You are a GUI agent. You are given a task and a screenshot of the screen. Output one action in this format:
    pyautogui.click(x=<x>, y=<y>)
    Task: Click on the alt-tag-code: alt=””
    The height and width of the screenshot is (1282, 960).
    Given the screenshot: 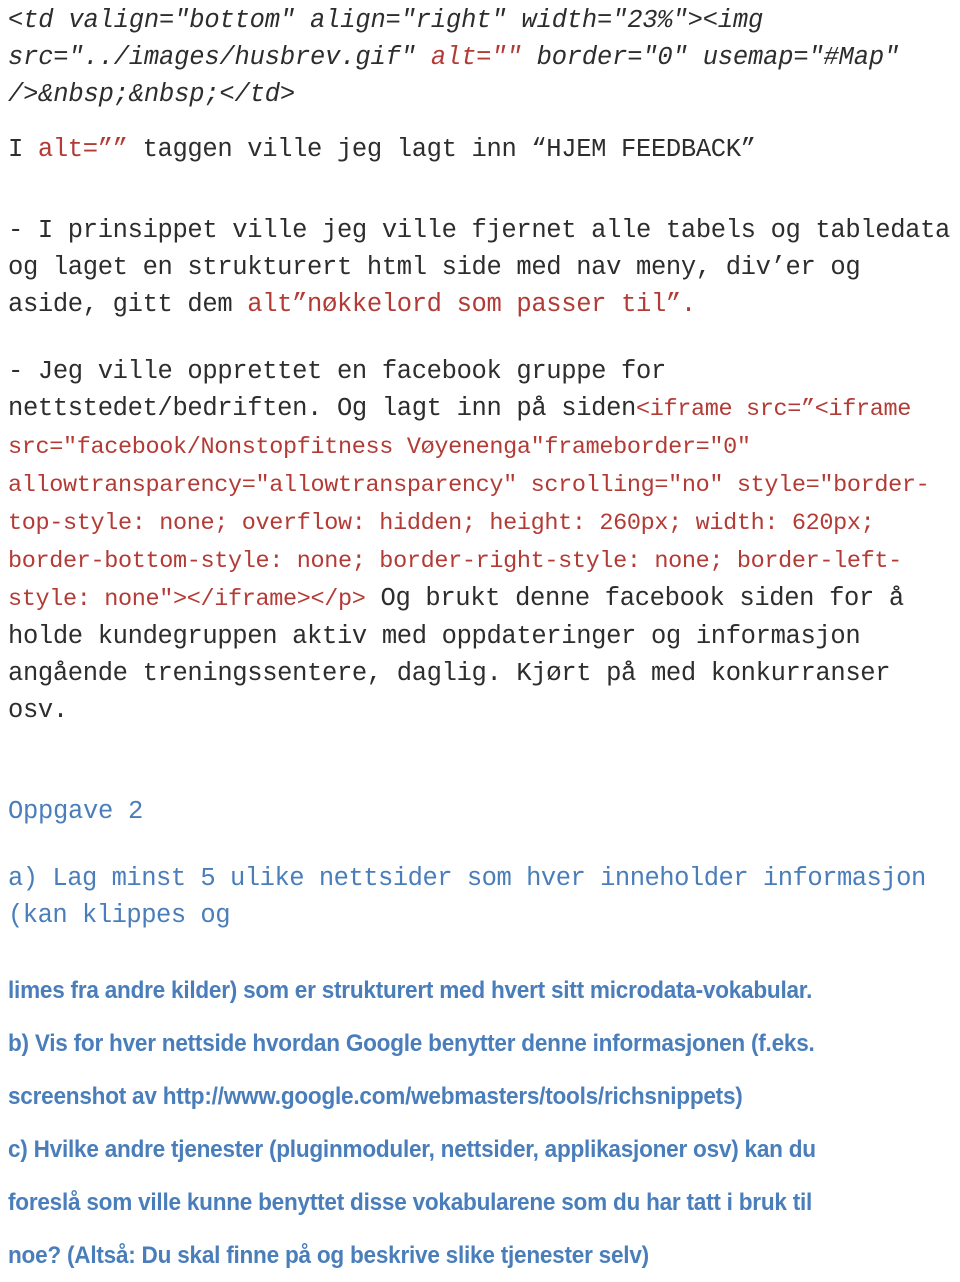 What is the action you would take?
    pyautogui.click(x=82, y=149)
    